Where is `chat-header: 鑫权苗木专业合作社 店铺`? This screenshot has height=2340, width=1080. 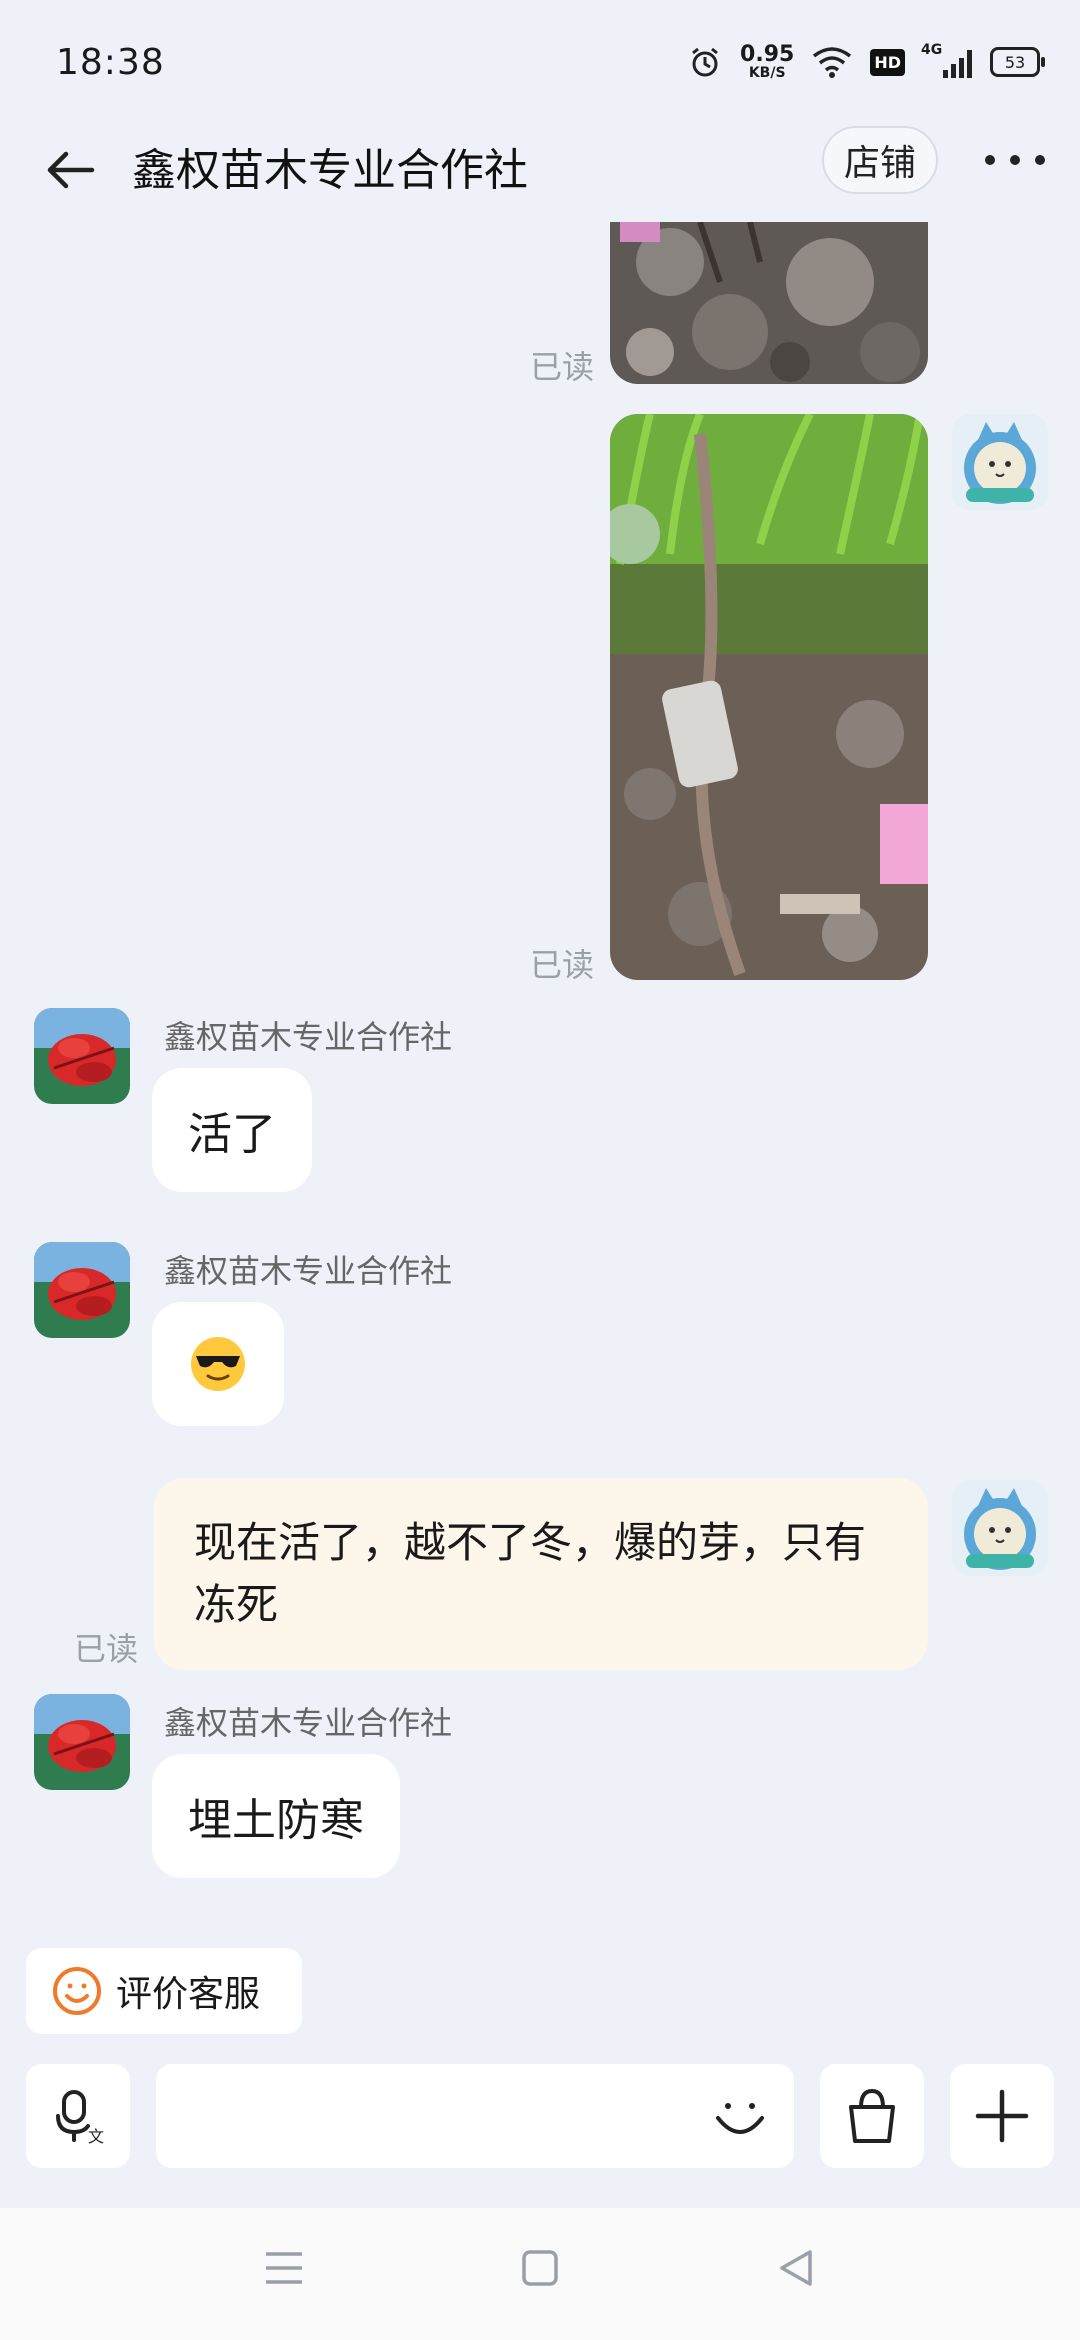
chat-header: 鑫权苗木专业合作社 店铺 is located at coordinates (540, 170).